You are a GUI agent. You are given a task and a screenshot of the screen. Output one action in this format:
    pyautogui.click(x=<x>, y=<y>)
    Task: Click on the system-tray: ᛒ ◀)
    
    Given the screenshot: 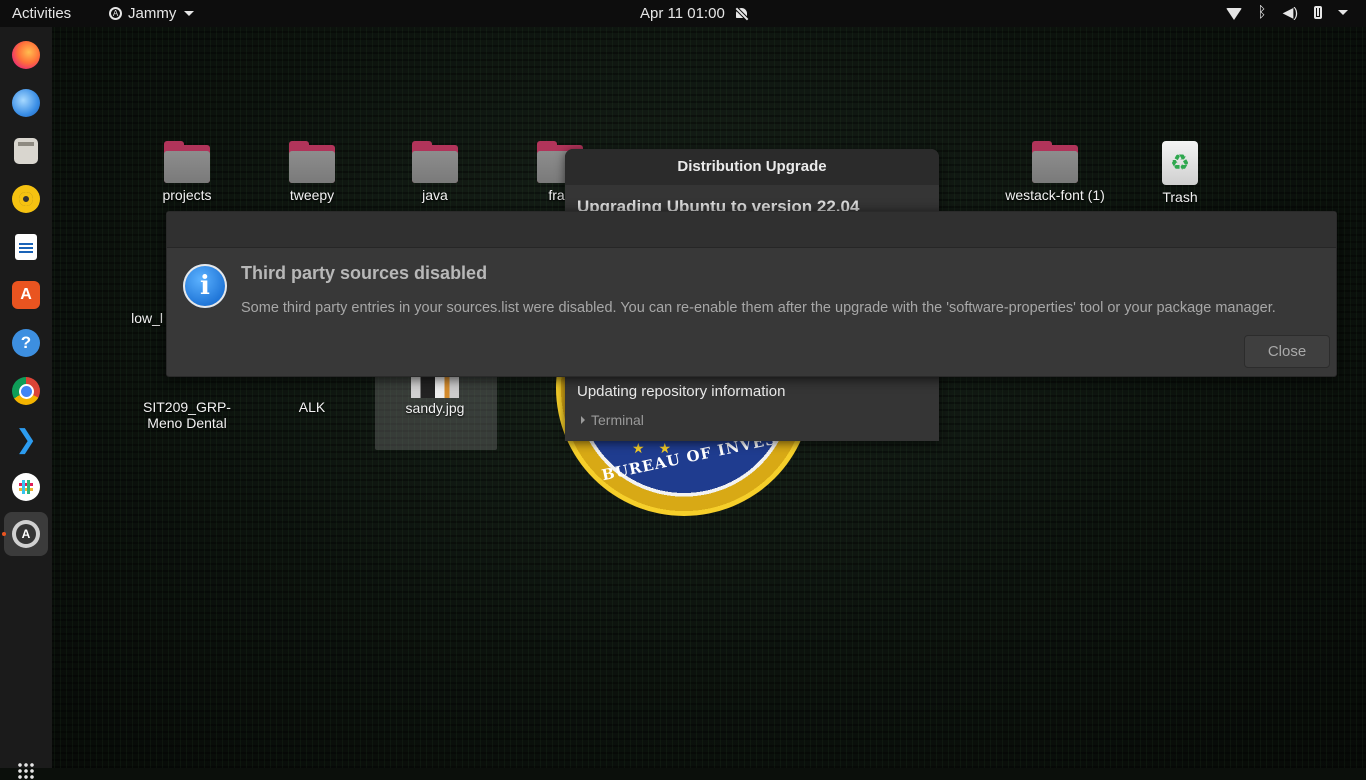 What is the action you would take?
    pyautogui.click(x=1286, y=12)
    